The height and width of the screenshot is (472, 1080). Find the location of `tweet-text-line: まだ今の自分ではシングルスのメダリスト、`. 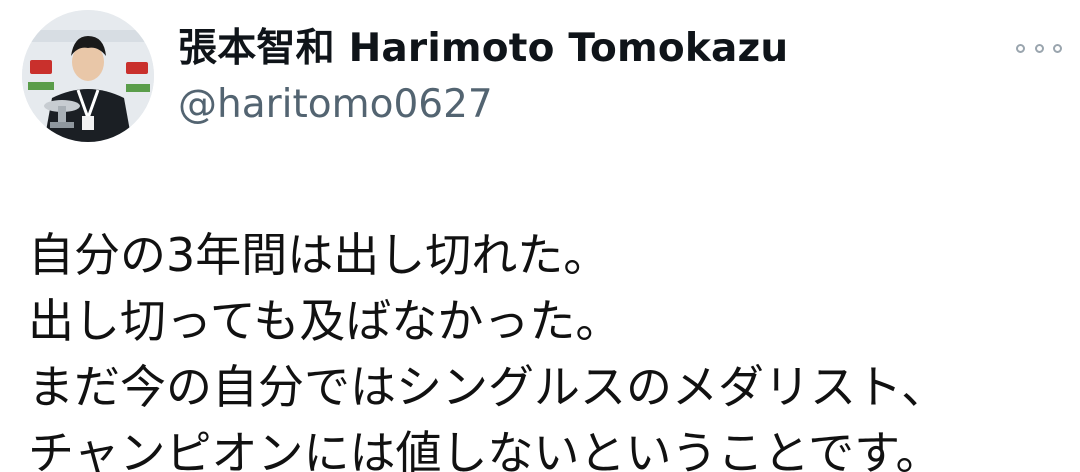

tweet-text-line: まだ今の自分ではシングルスのメダリスト、 is located at coordinates (488, 387).